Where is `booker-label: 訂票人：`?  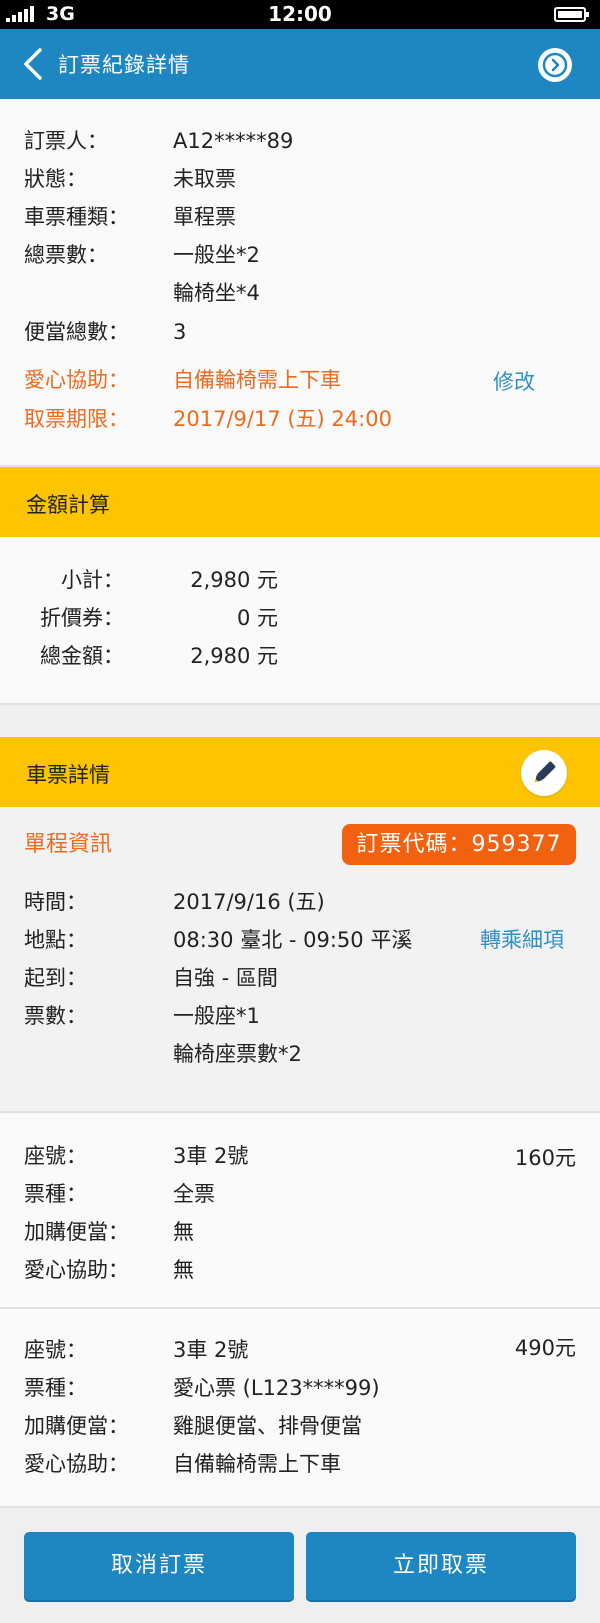 booker-label: 訂票人： is located at coordinates (66, 141).